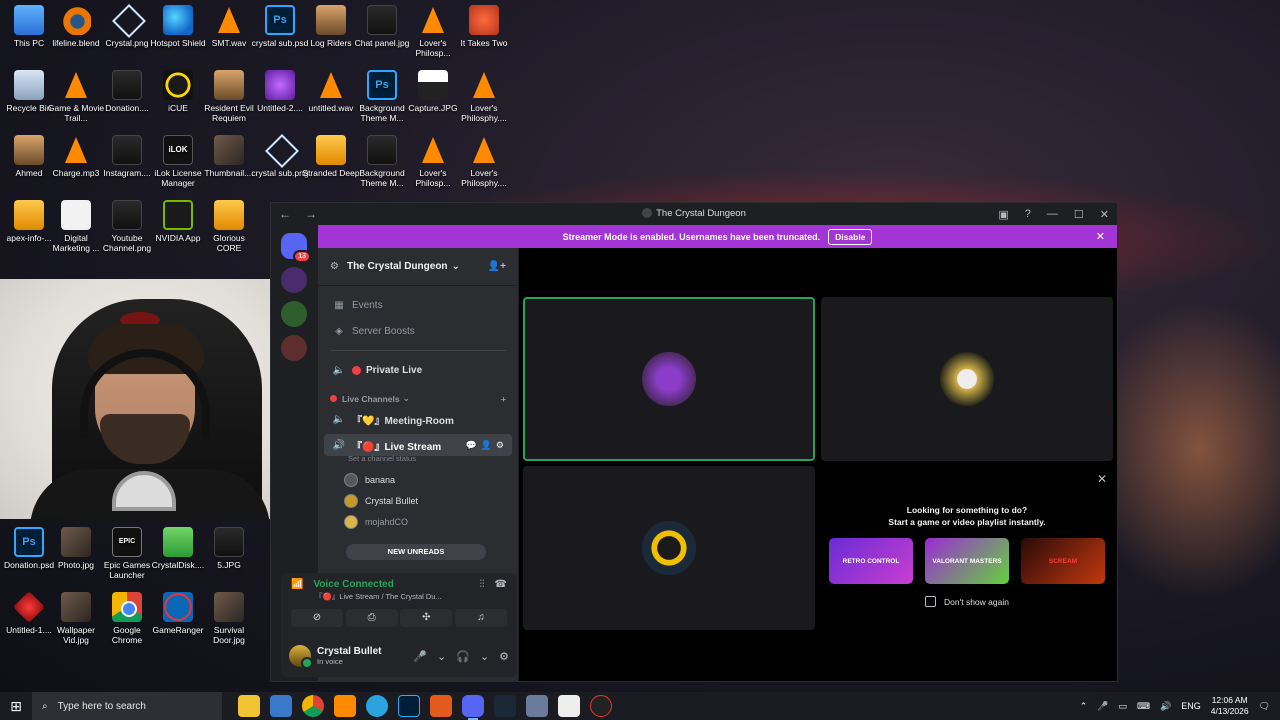 This screenshot has width=1280, height=720. Describe the element at coordinates (418, 267) in the screenshot. I see `server-header: ⚙ The Crystal Dungeon ⌄ 👤+` at that location.